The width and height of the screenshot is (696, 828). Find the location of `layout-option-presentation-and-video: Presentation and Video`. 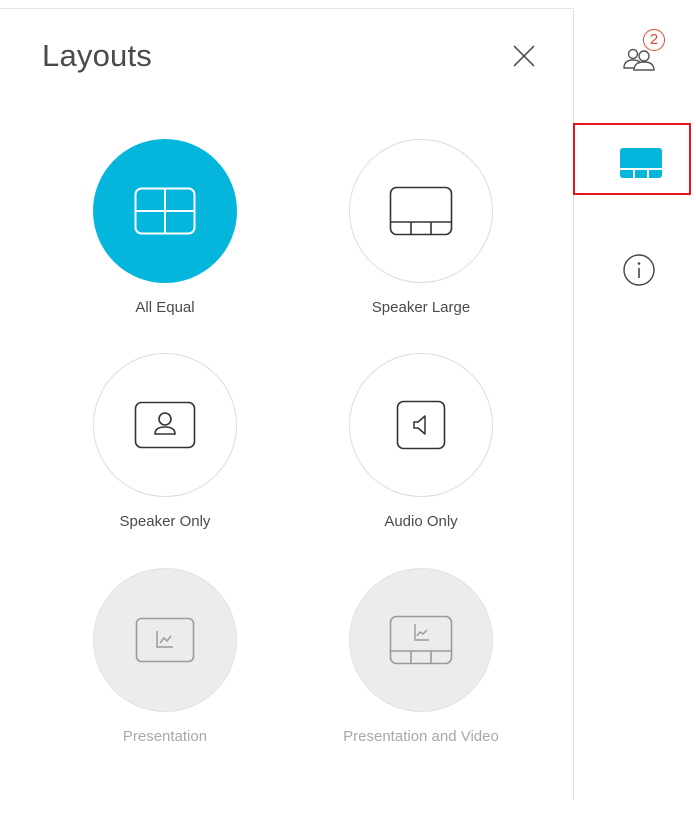

layout-option-presentation-and-video: Presentation and Video is located at coordinates (421, 656).